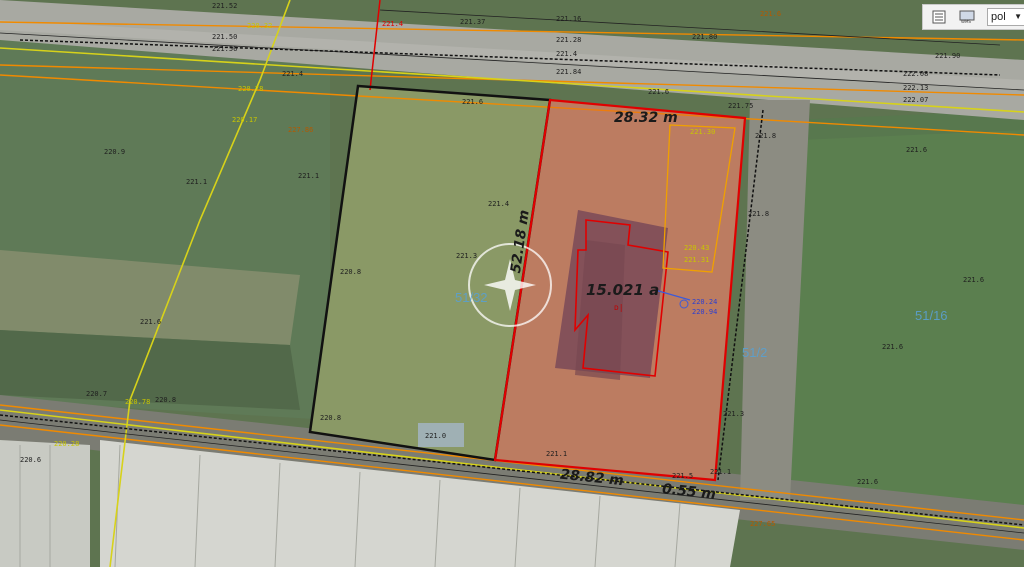 The width and height of the screenshot is (1024, 567). I want to click on map-toolbar: WMS pol ▼, so click(973, 17).